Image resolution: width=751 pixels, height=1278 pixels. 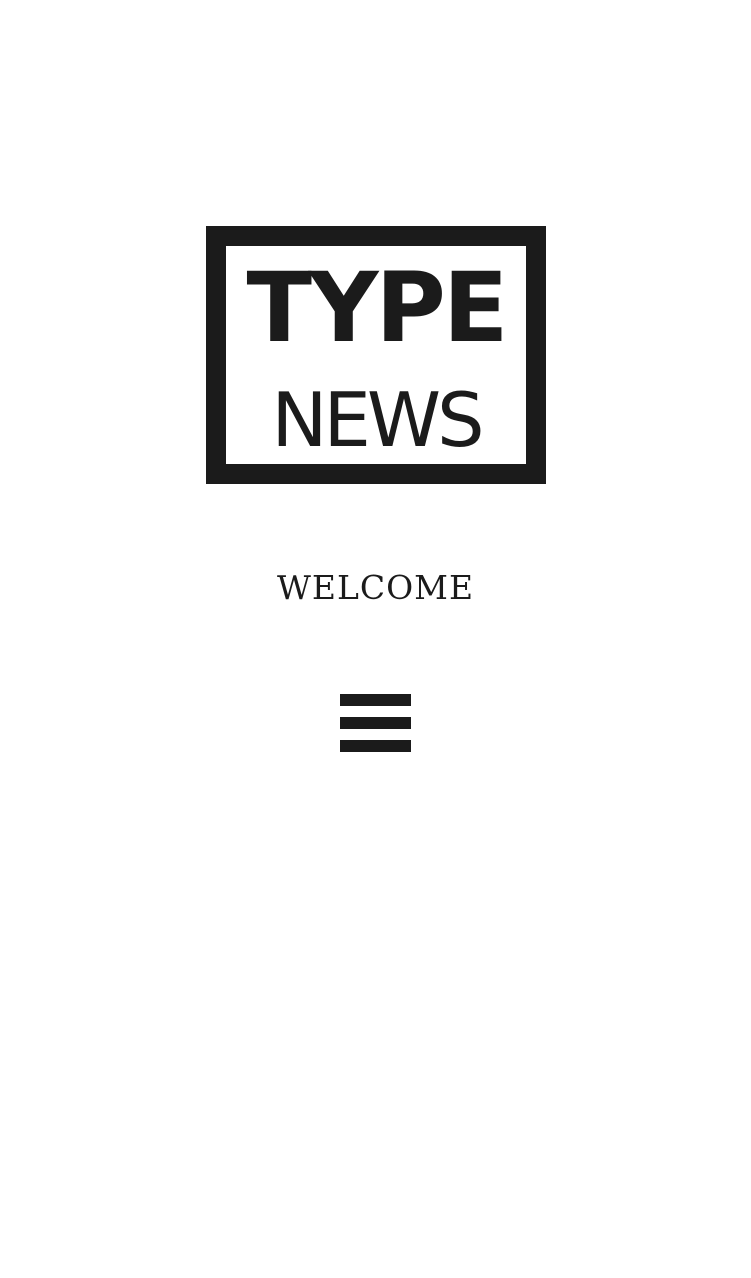 I want to click on welcome-heading: WELCOME, so click(x=375, y=587).